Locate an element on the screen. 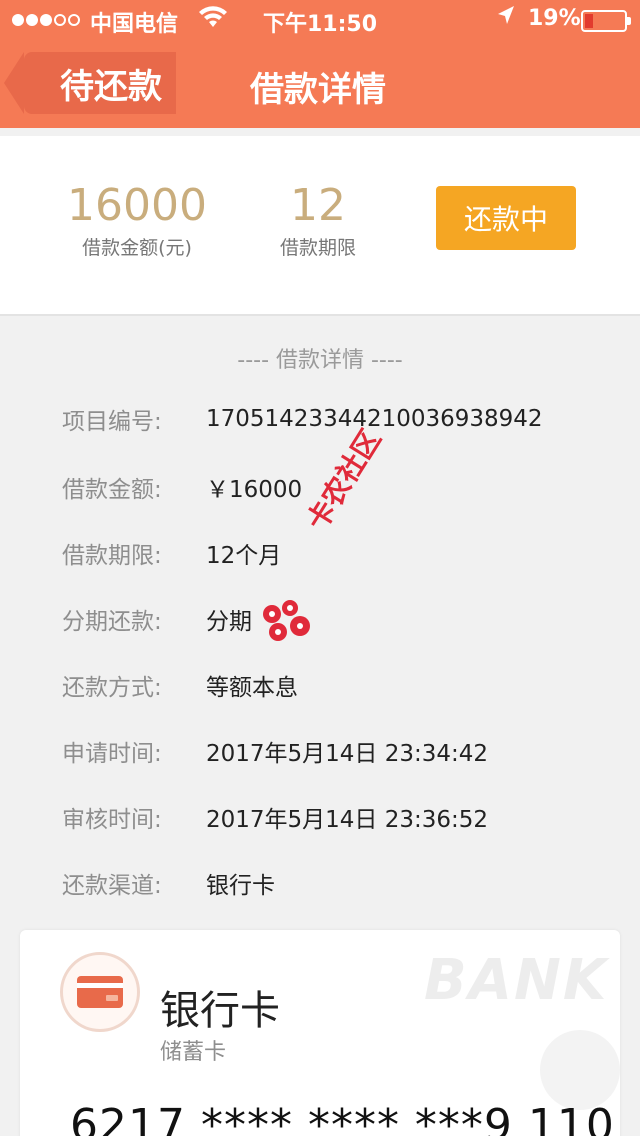 This screenshot has width=640, height=1136. details-section-title: ---- 借款详情 ---- is located at coordinates (320, 360).